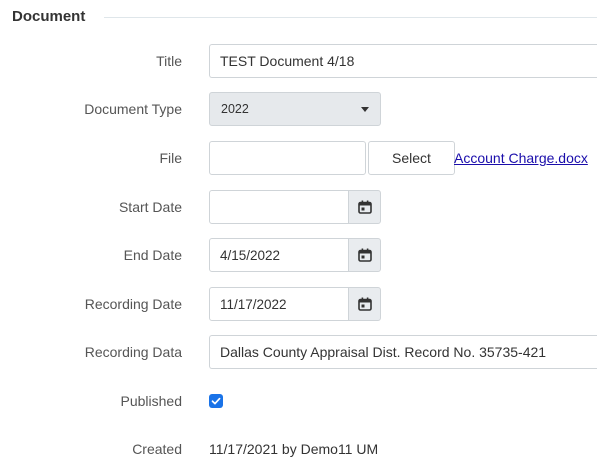 The image size is (597, 472). I want to click on recording-data-input, so click(403, 352).